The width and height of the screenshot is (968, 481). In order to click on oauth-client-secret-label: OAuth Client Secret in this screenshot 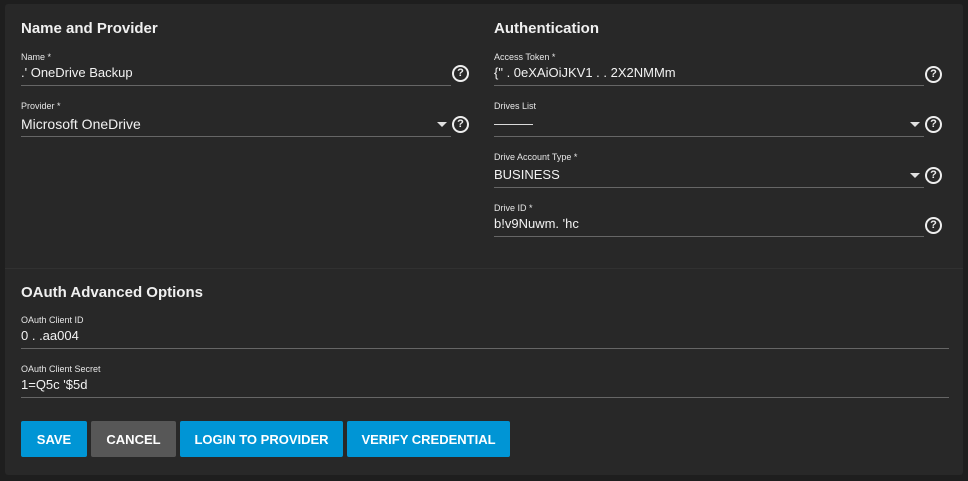, I will do `click(61, 369)`.